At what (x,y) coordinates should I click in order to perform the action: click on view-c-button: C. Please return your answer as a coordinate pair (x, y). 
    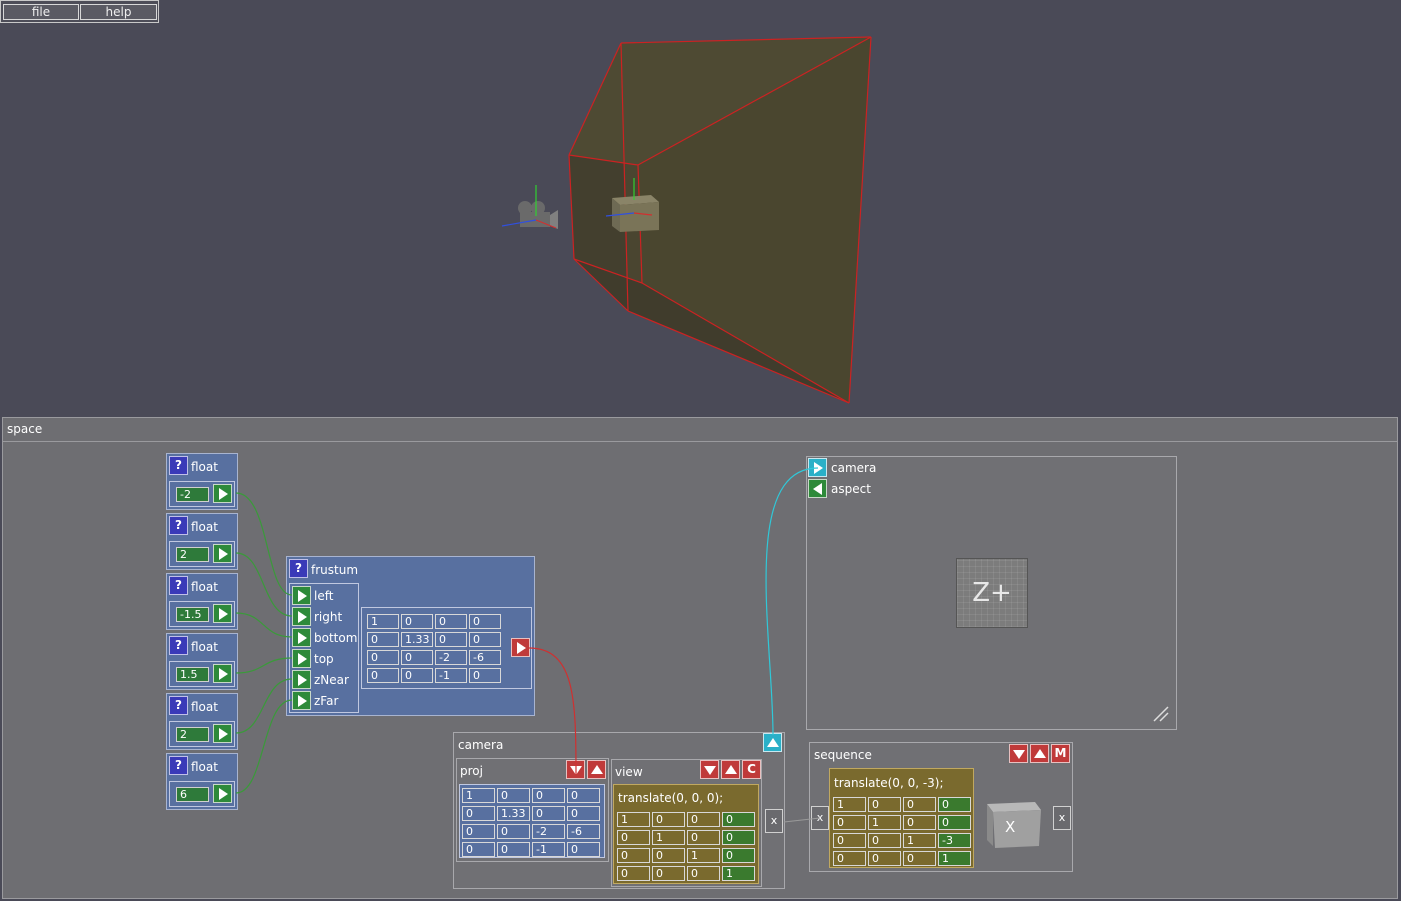
    Looking at the image, I should click on (751, 769).